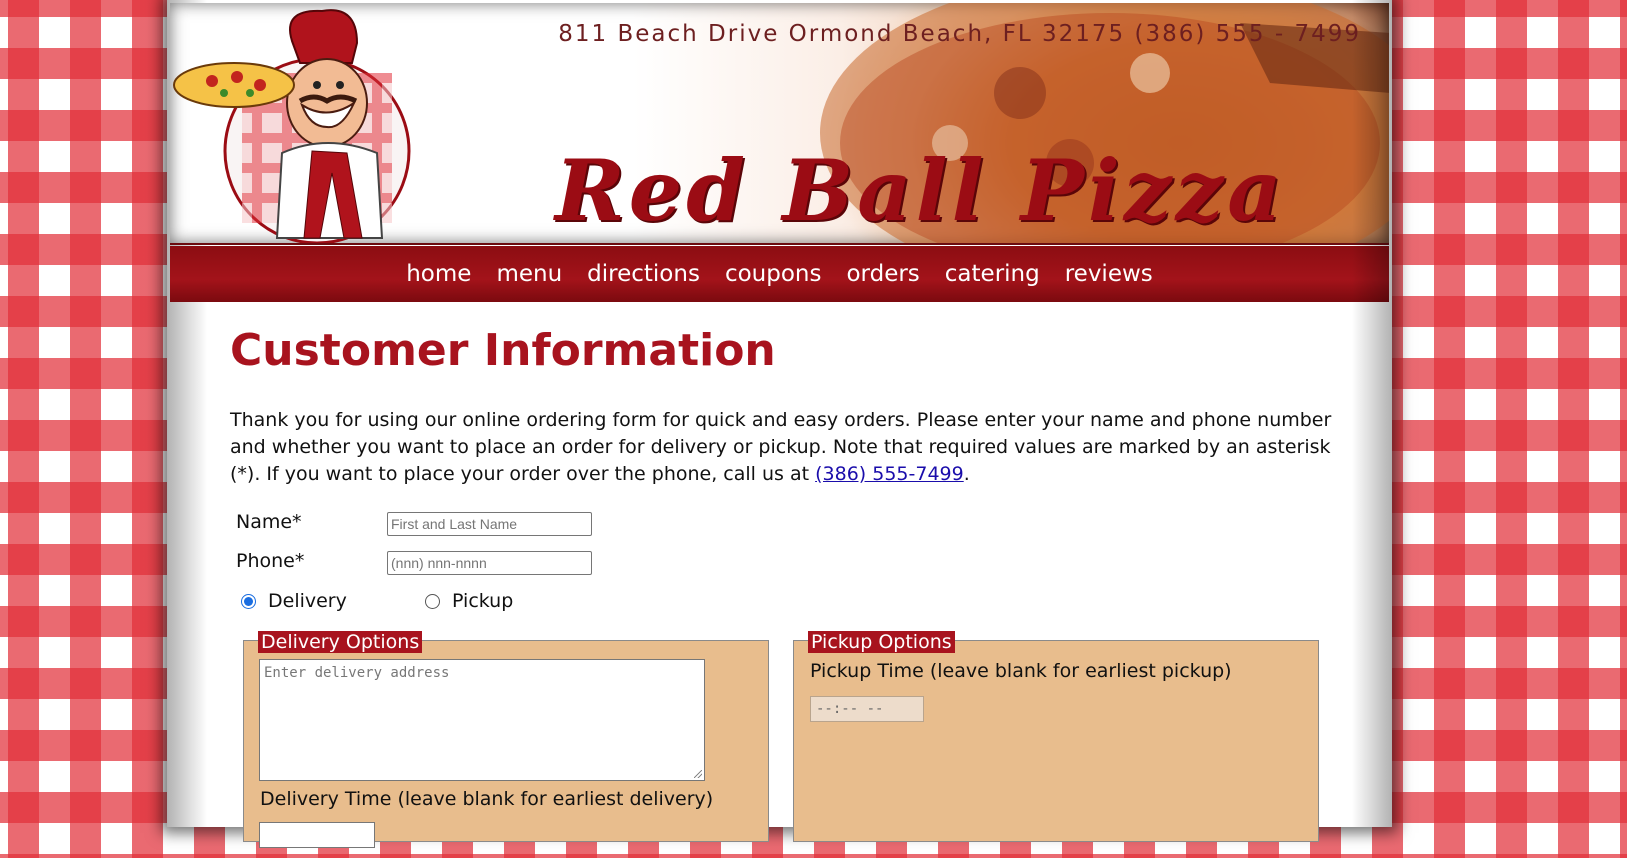 Image resolution: width=1627 pixels, height=858 pixels. I want to click on delivery-radio-option: Delivery, so click(294, 601).